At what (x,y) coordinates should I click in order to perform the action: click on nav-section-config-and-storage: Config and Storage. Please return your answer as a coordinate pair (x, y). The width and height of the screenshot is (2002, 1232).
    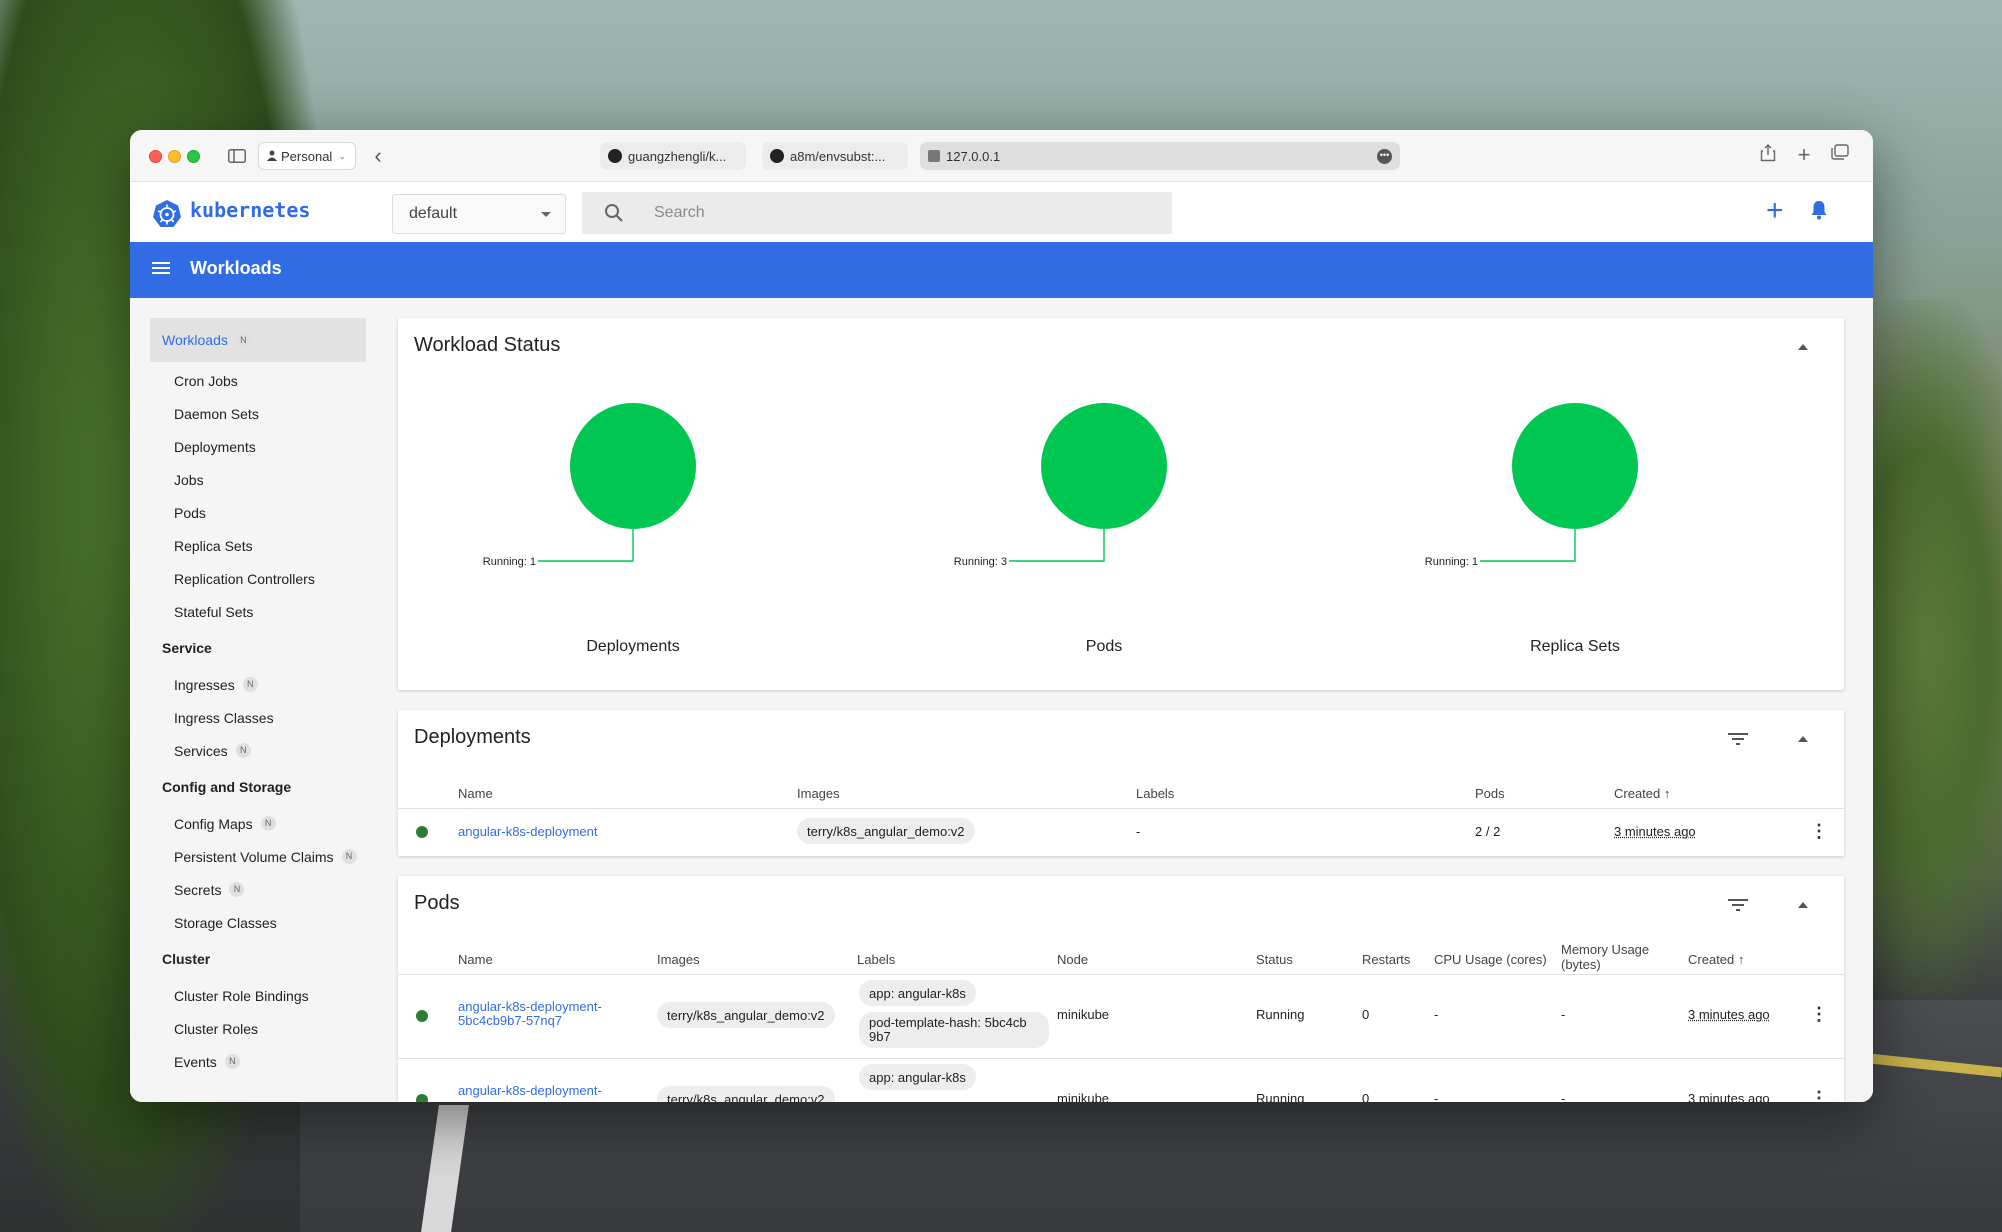
    Looking at the image, I should click on (258, 787).